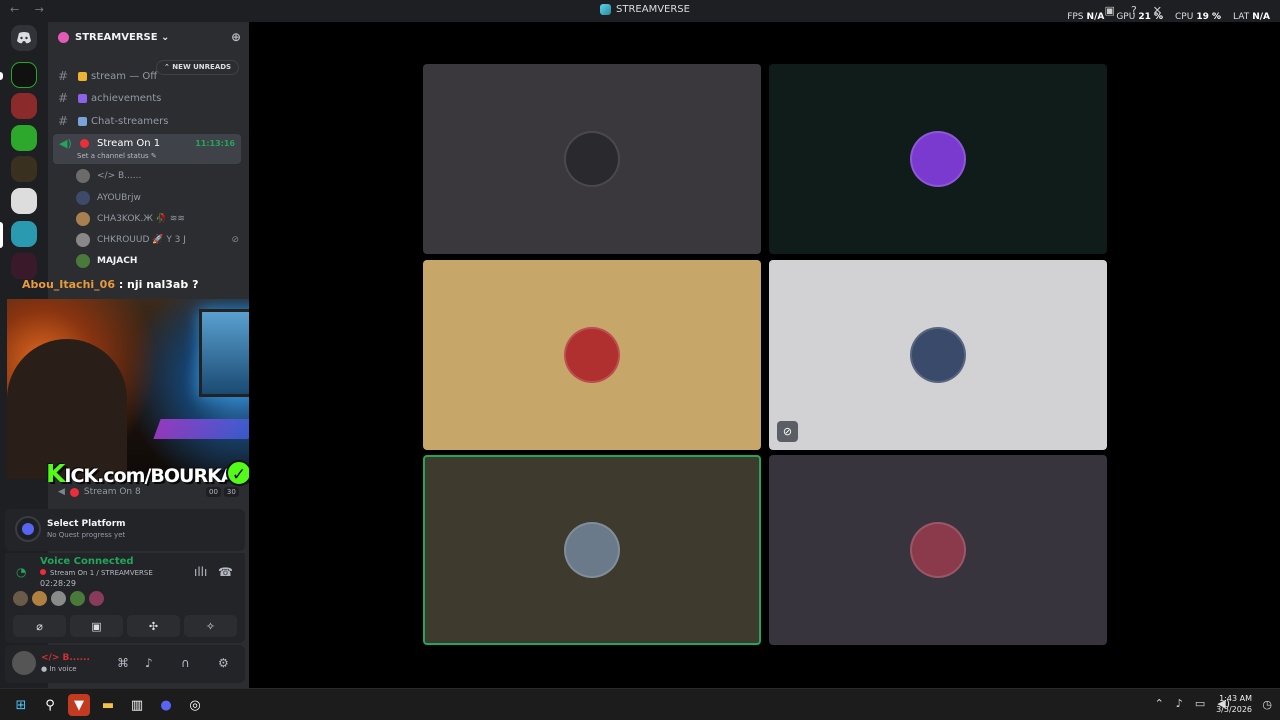  I want to click on clock-date: 3/5/2026, so click(1234, 709).